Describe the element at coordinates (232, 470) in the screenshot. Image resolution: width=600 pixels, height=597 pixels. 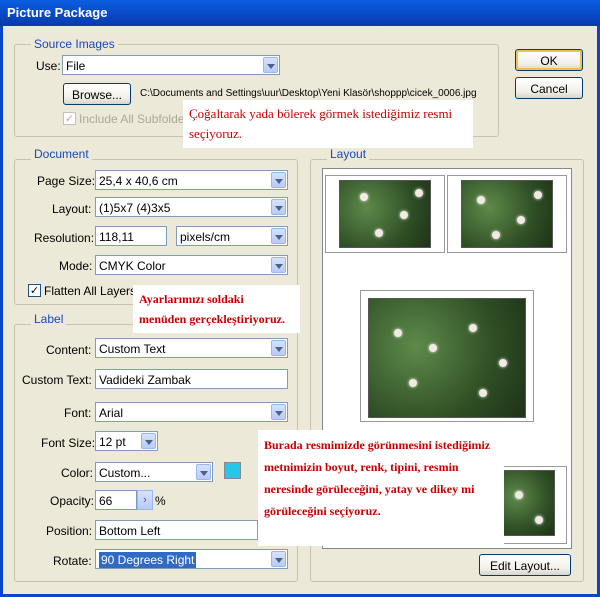
I see `color-swatch` at that location.